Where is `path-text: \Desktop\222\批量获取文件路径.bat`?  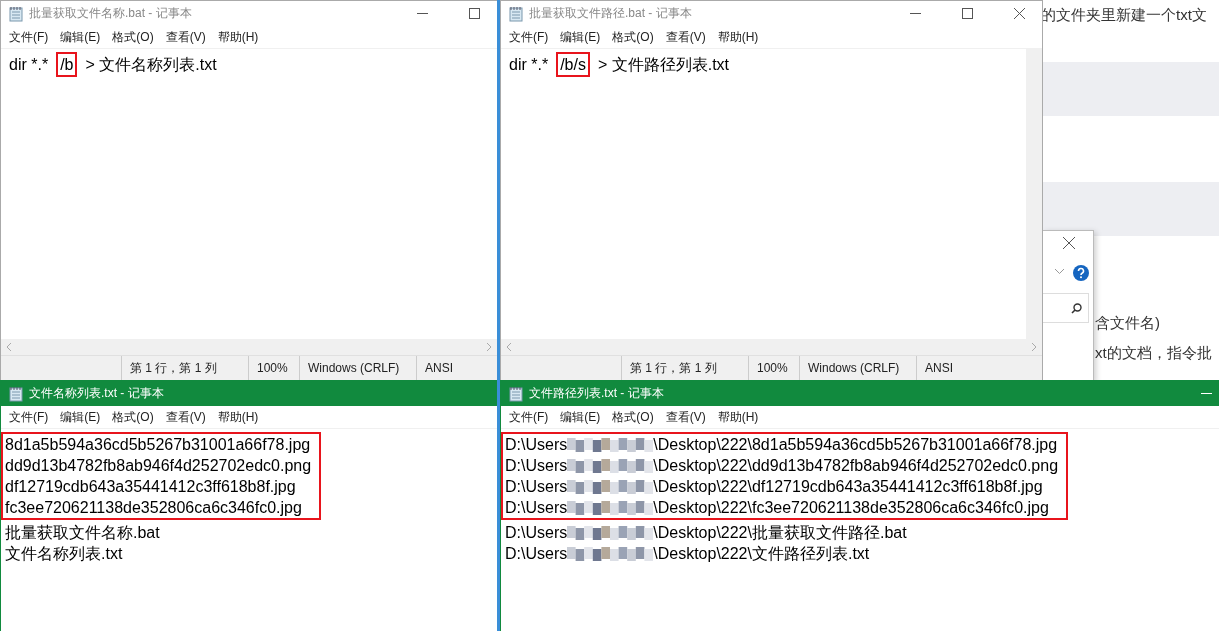
path-text: \Desktop\222\批量获取文件路径.bat is located at coordinates (780, 533).